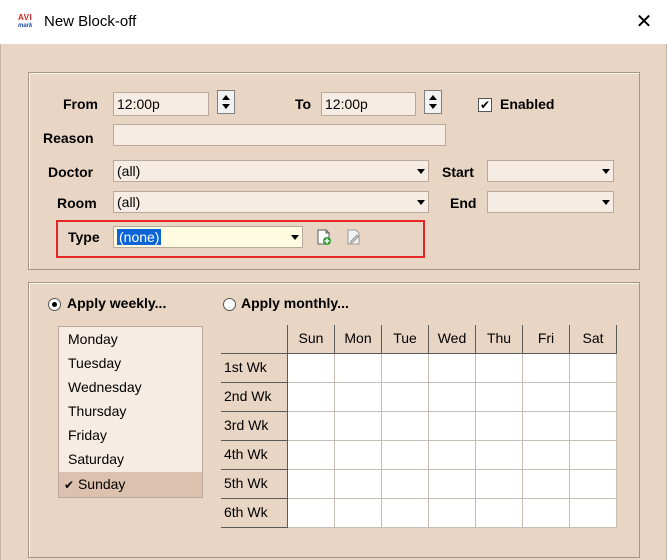 The height and width of the screenshot is (560, 667). I want to click on room-select: (all), so click(271, 202).